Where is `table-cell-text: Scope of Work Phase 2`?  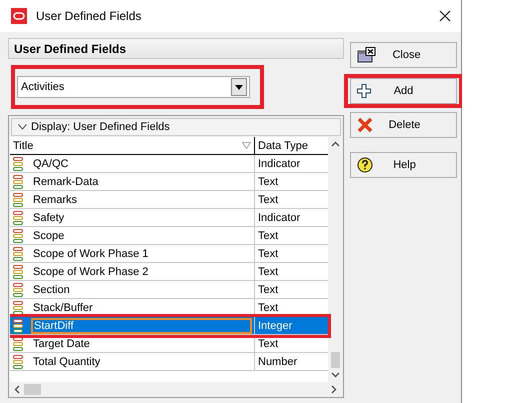 table-cell-text: Scope of Work Phase 2 is located at coordinates (91, 271).